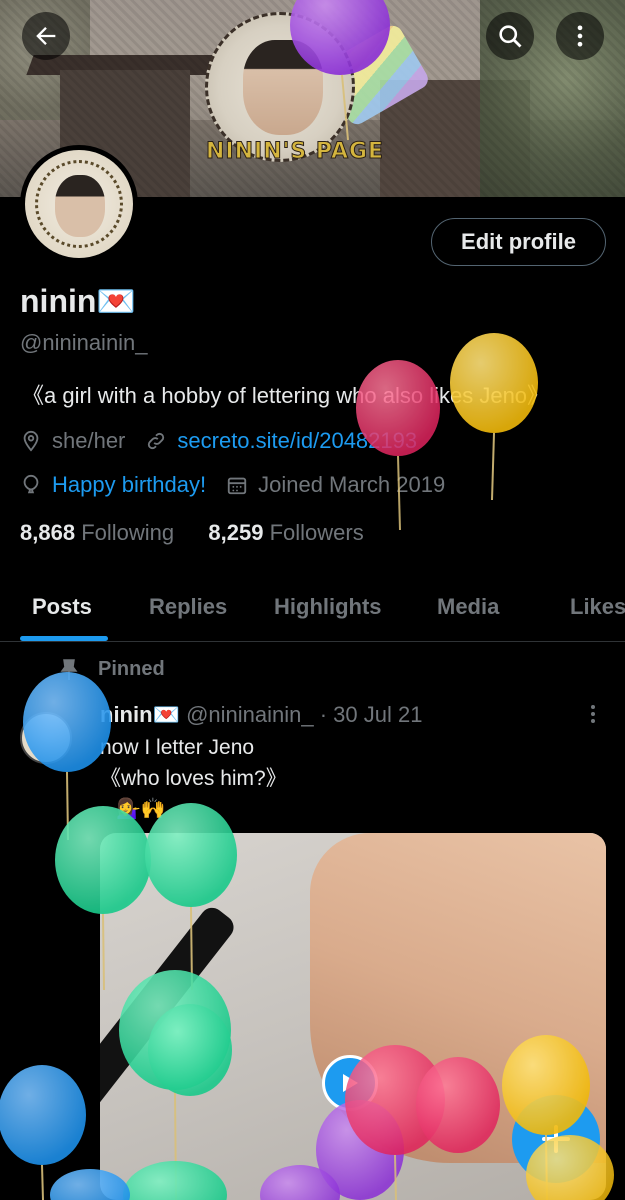 The height and width of the screenshot is (1200, 625). Describe the element at coordinates (340, 70) in the screenshot. I see `balloon-purple-top` at that location.